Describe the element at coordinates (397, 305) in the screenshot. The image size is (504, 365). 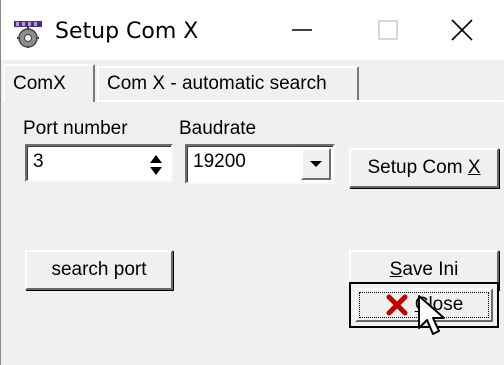
I see `red-x-icon` at that location.